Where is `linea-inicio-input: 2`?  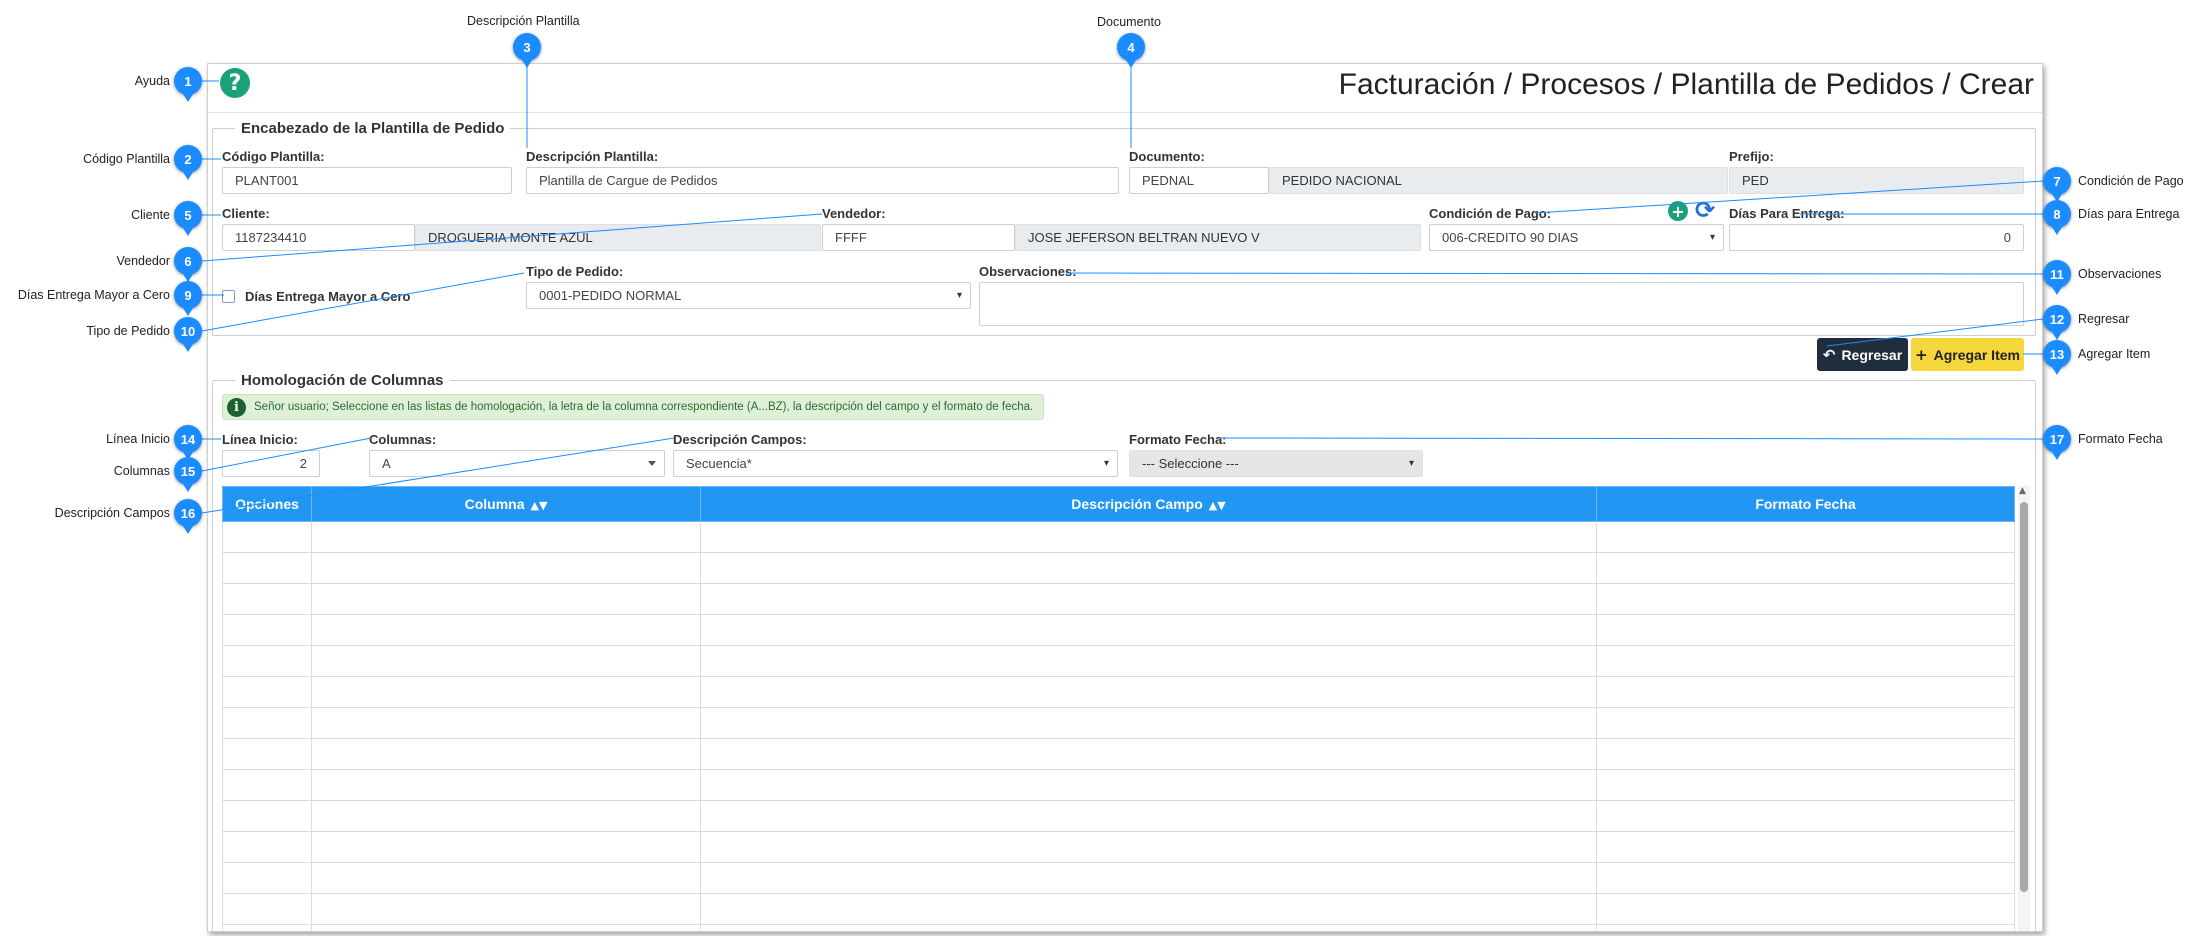 linea-inicio-input: 2 is located at coordinates (271, 463).